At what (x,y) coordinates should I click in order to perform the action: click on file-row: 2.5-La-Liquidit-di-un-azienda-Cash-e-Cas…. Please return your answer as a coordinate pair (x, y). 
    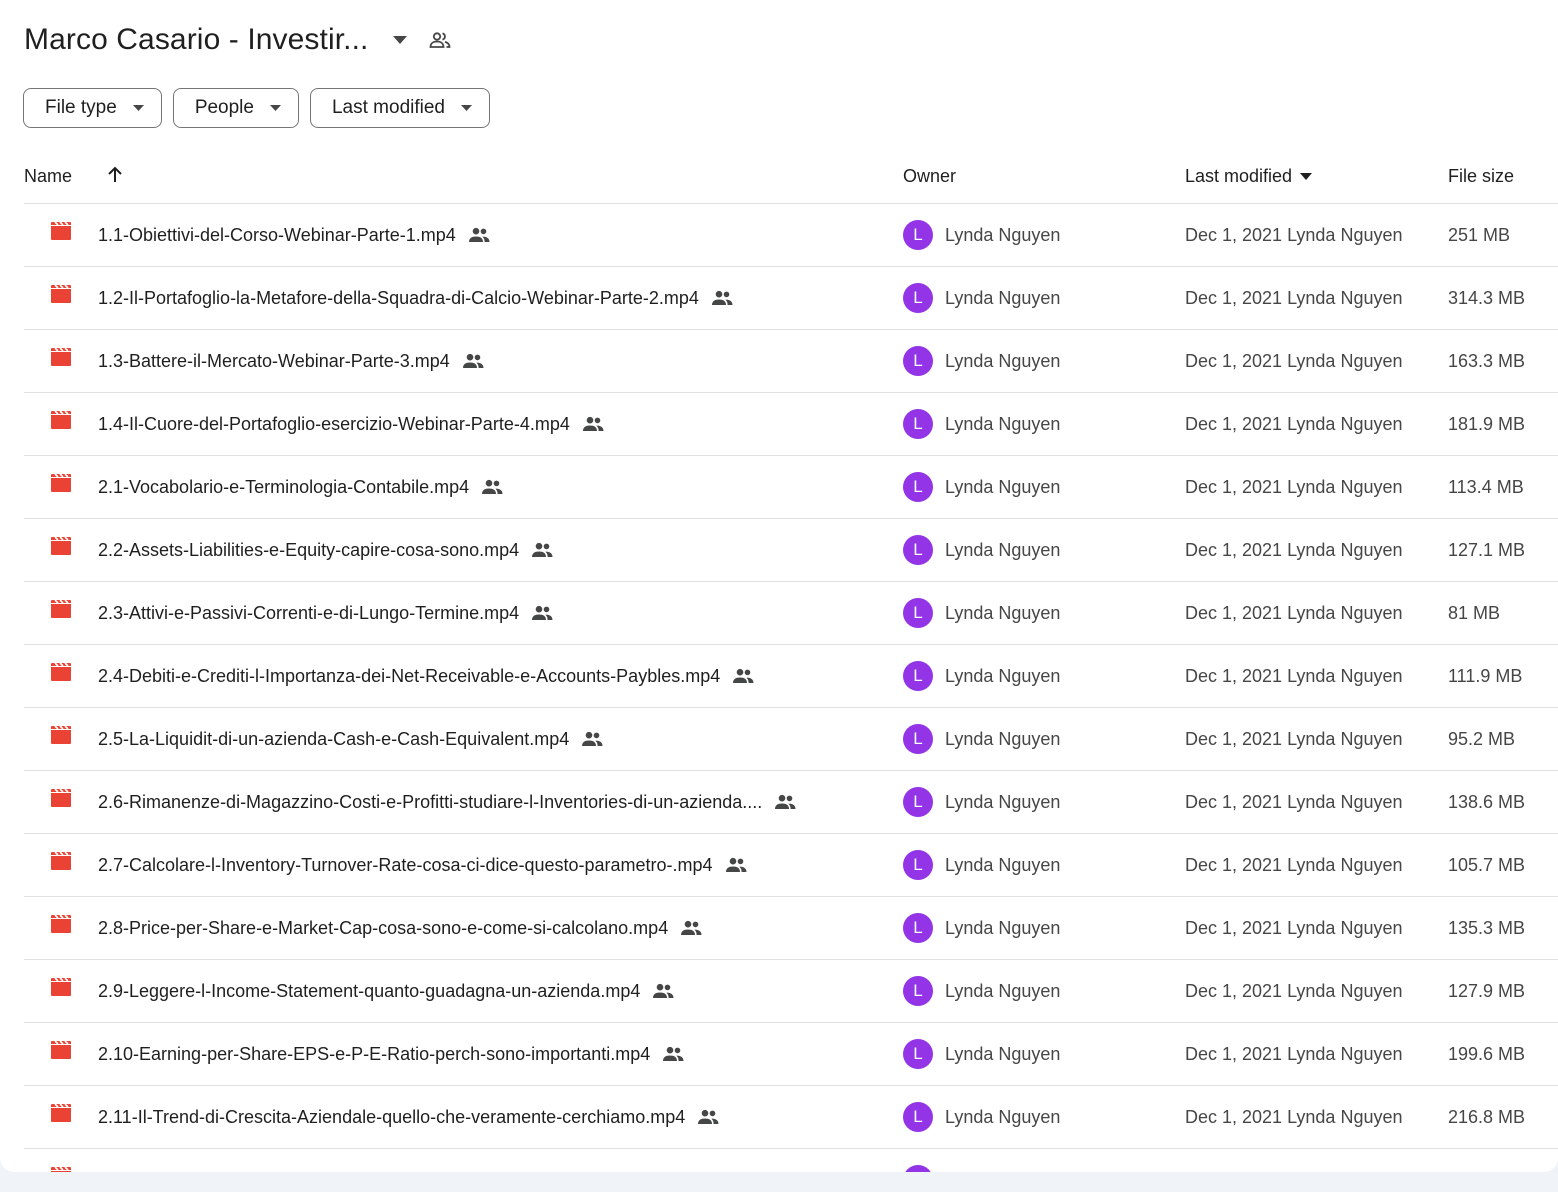
    Looking at the image, I should click on (791, 739).